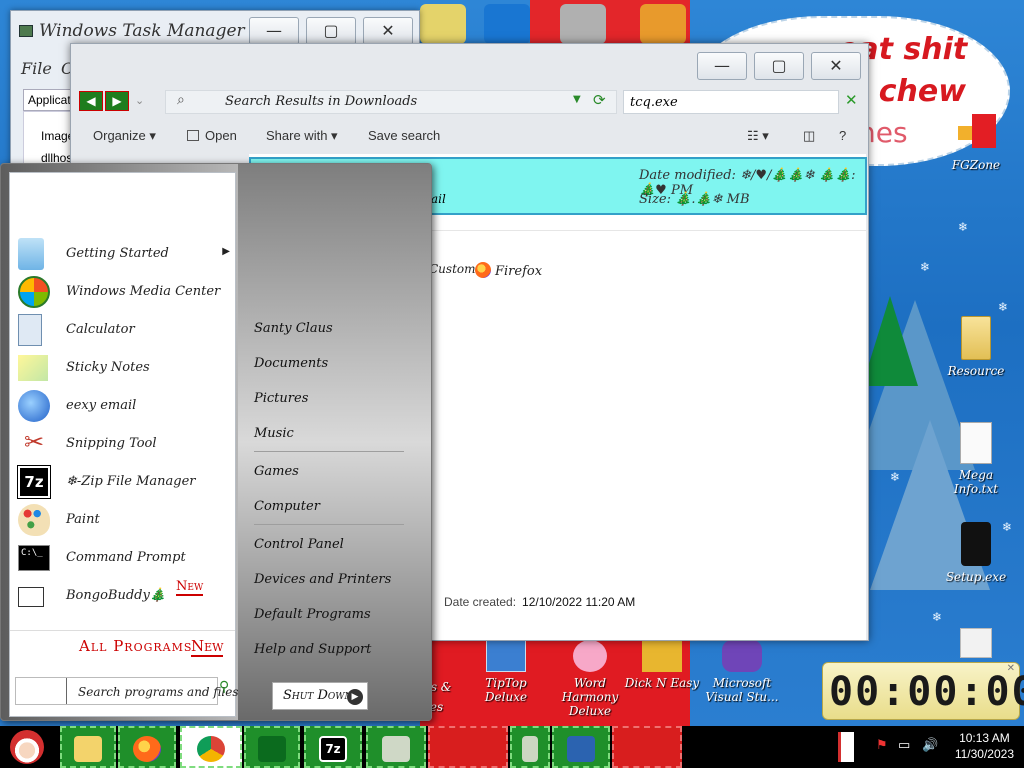 The width and height of the screenshot is (1024, 768). What do you see at coordinates (34, 442) in the screenshot?
I see `scissors-icon: ✂` at bounding box center [34, 442].